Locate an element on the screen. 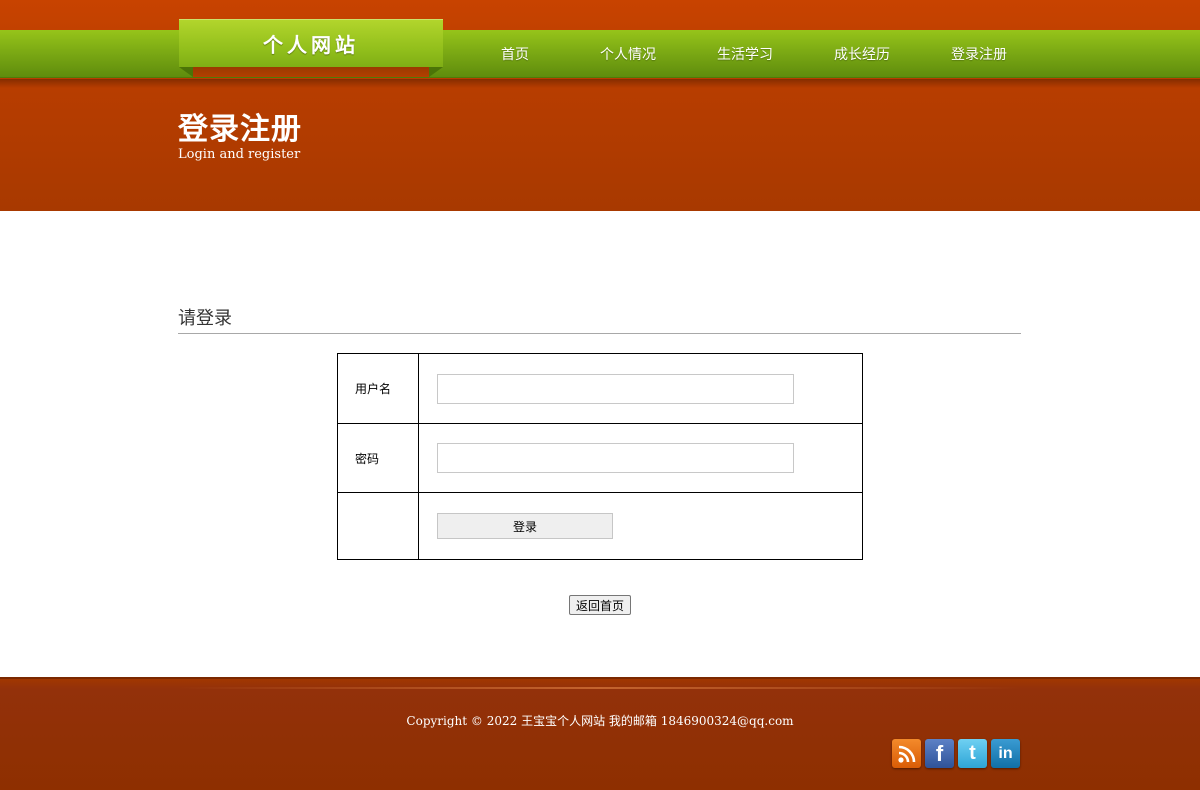 The image size is (1200, 790). login-section-title: 请登录 is located at coordinates (205, 318).